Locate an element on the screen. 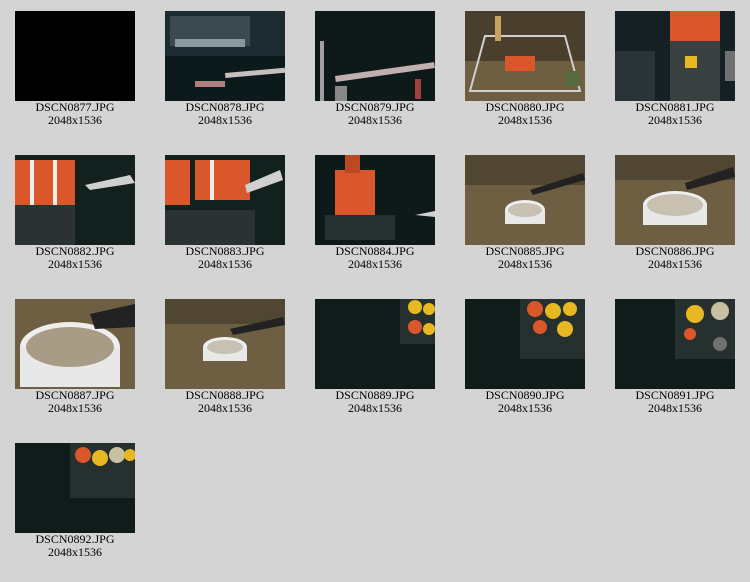 The image size is (750, 582). thumbnail-item: DSCN0880.JPG 2048x1536 is located at coordinates (525, 72).